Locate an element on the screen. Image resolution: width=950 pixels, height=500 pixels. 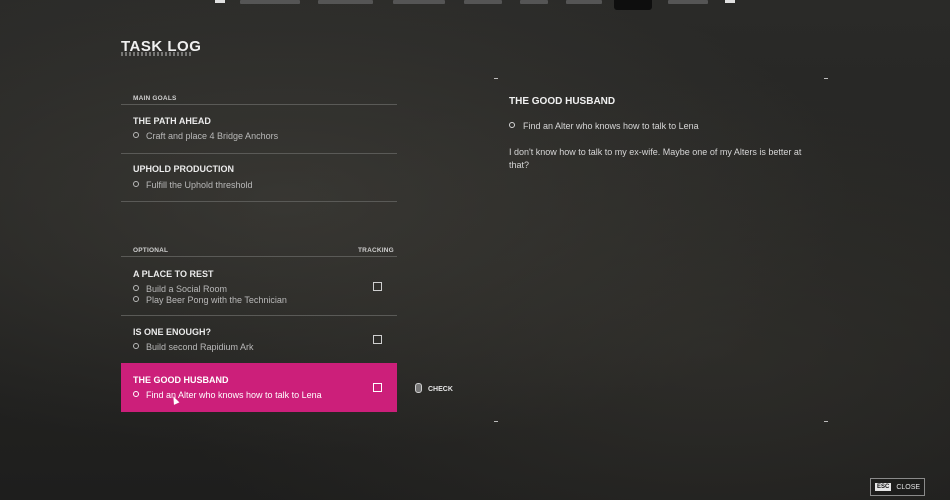
main-goals-header: MAIN GOALS is located at coordinates (155, 98).